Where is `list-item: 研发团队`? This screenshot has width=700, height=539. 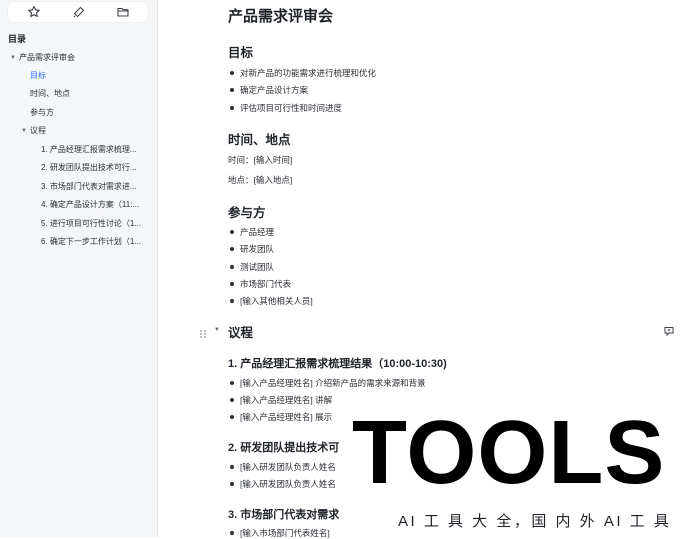
list-item: 研发团队 is located at coordinates (252, 249).